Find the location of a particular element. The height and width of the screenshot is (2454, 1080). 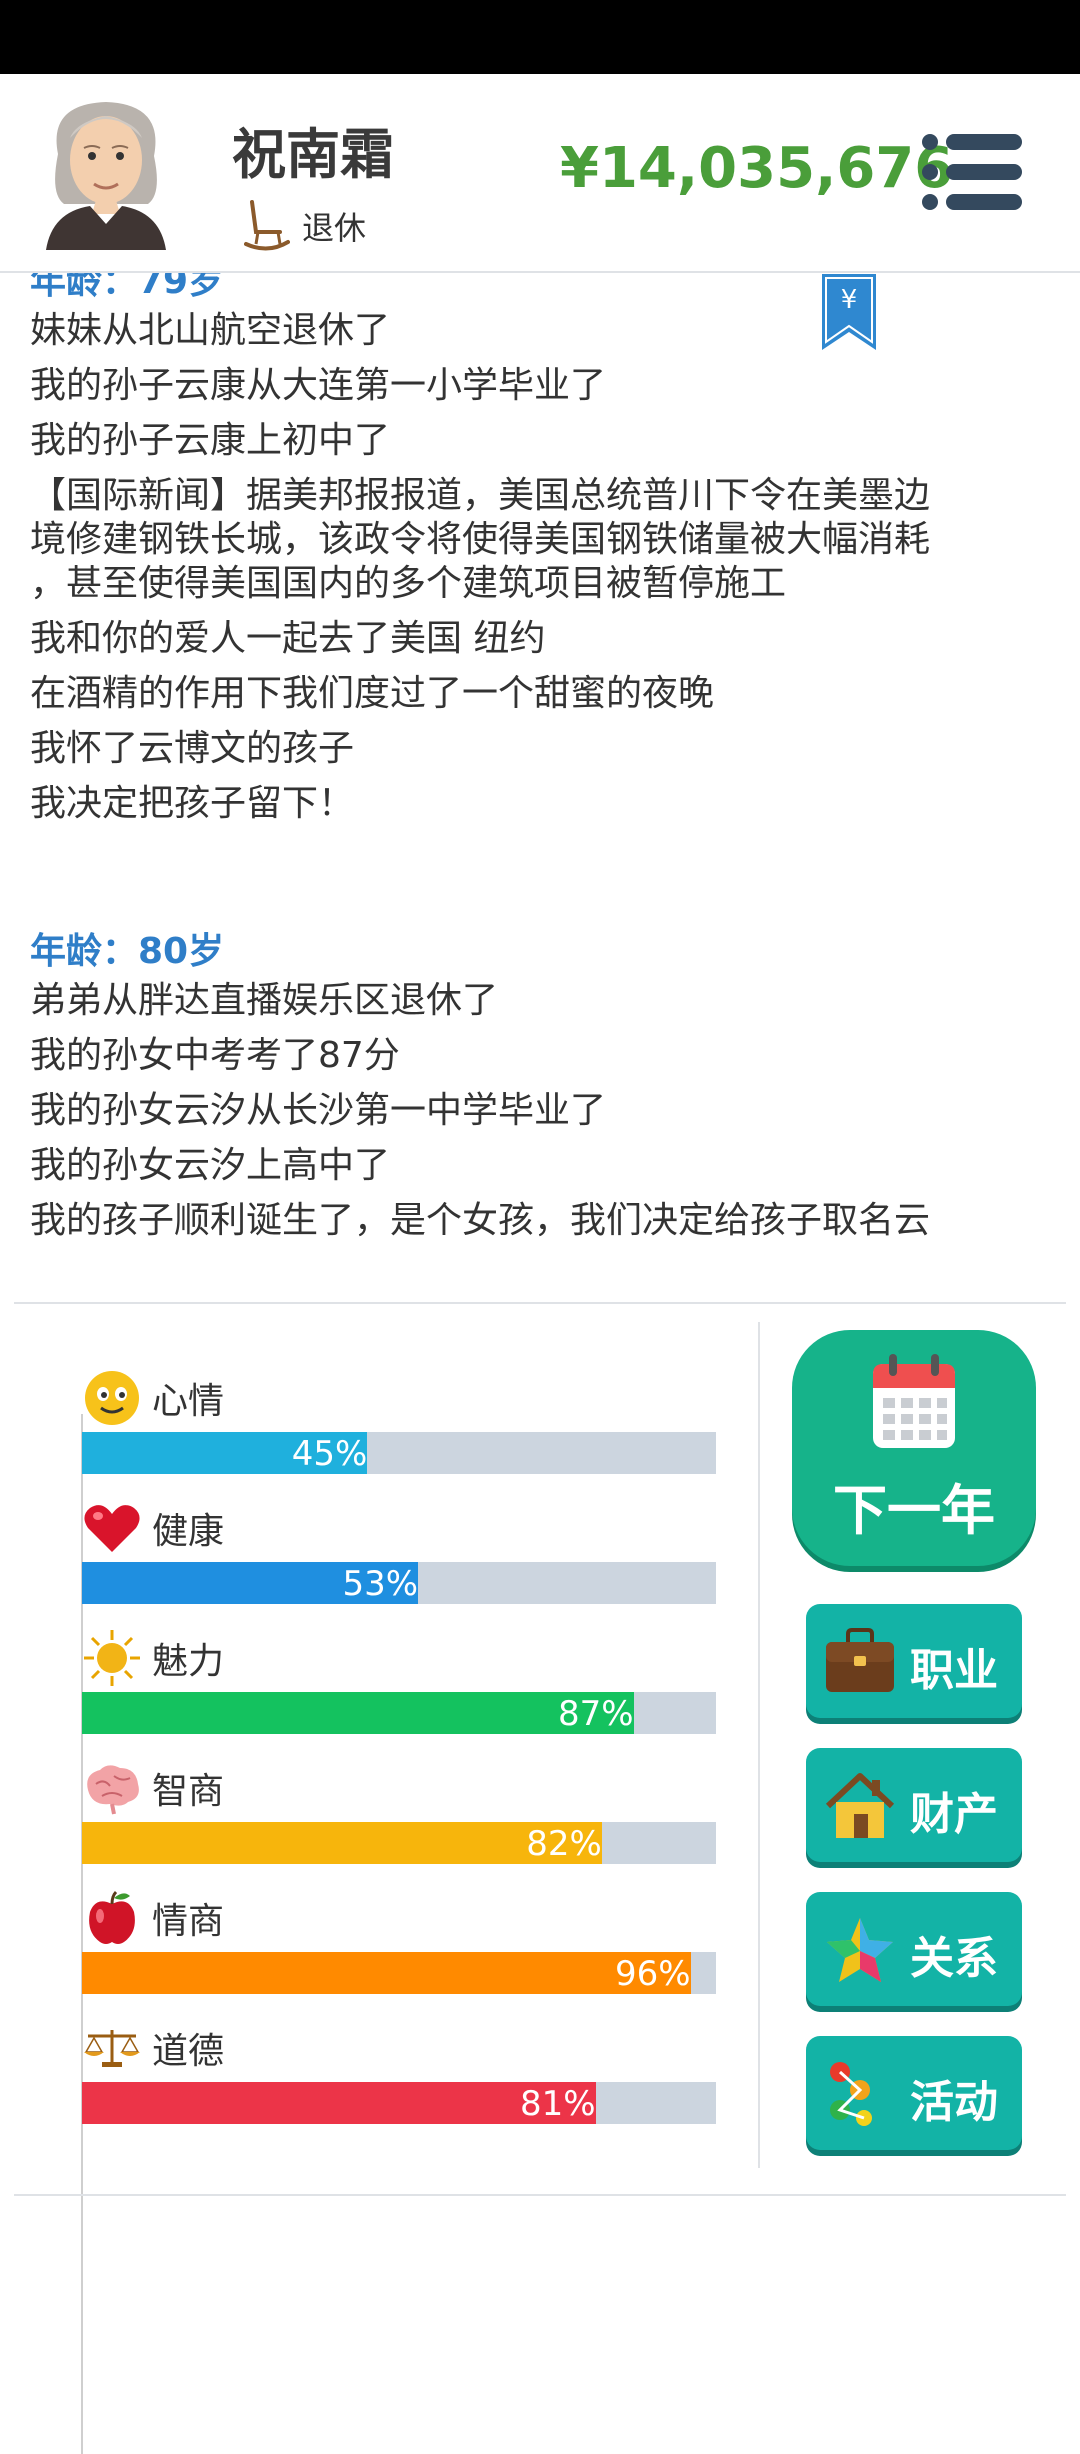

log-line: 我和你的爱人一起去了美国 纽约 is located at coordinates (288, 638).